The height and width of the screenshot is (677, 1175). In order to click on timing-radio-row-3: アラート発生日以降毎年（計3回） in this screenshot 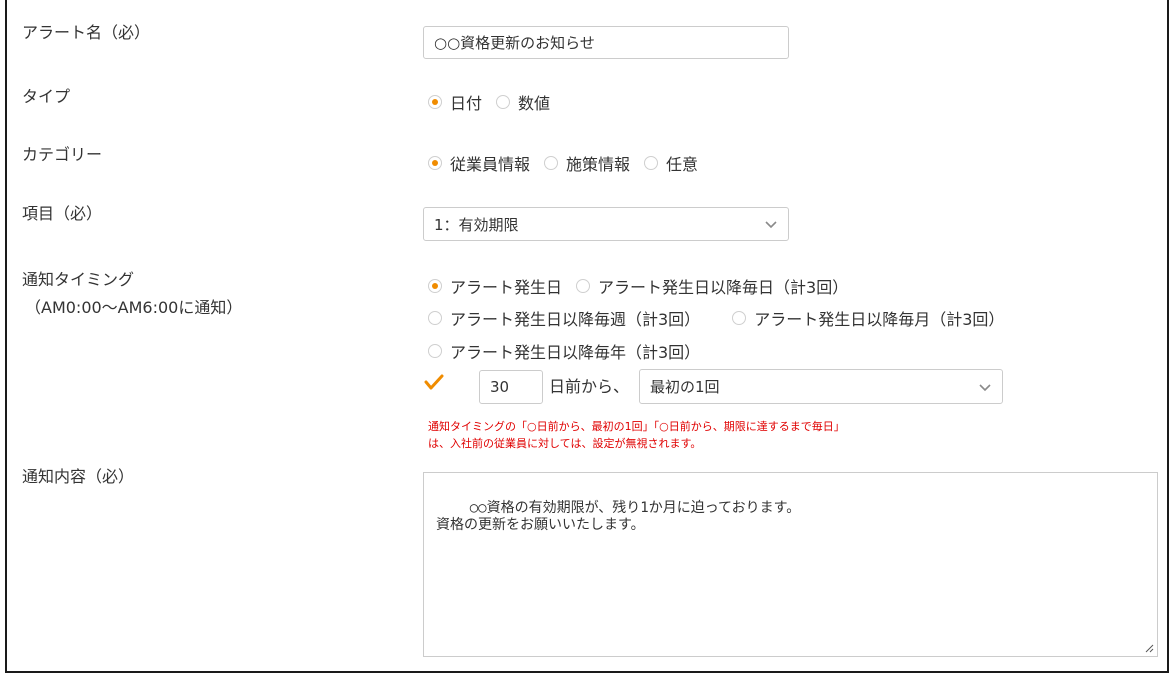, I will do `click(571, 351)`.